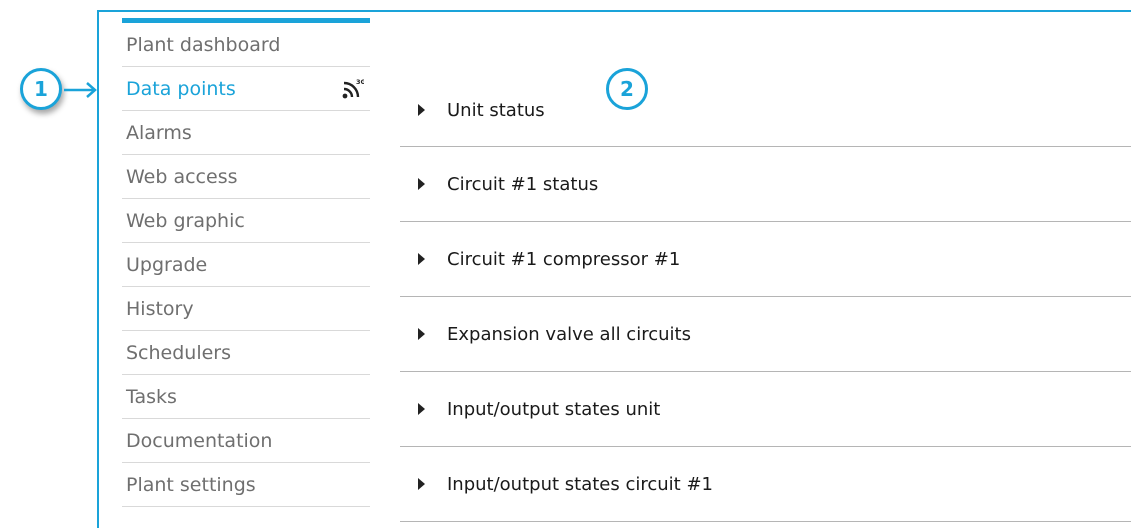  I want to click on sidebar-item-label: Upgrade, so click(167, 265).